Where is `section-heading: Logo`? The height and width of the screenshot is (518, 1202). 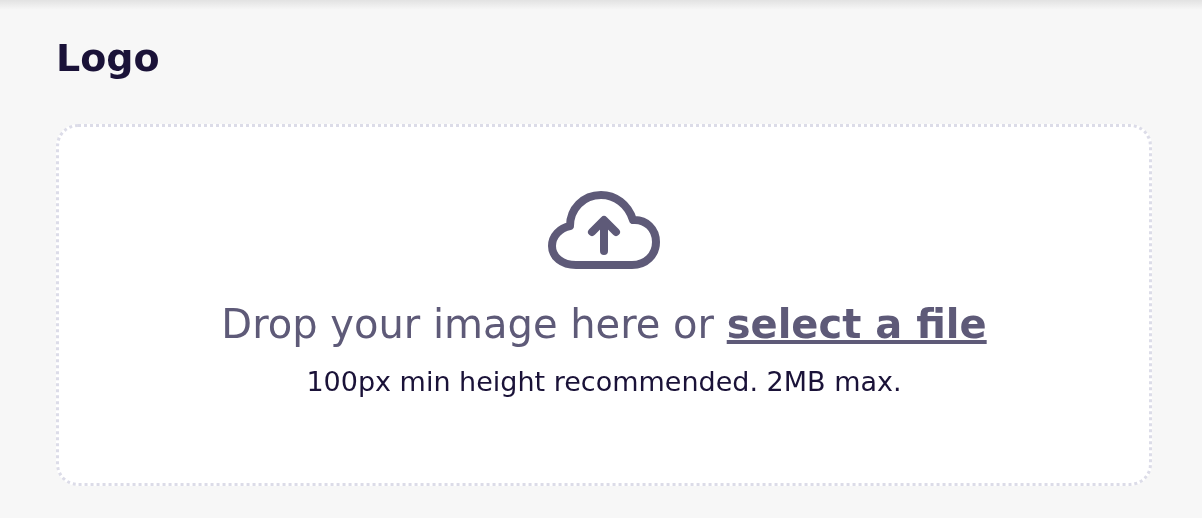 section-heading: Logo is located at coordinates (108, 58).